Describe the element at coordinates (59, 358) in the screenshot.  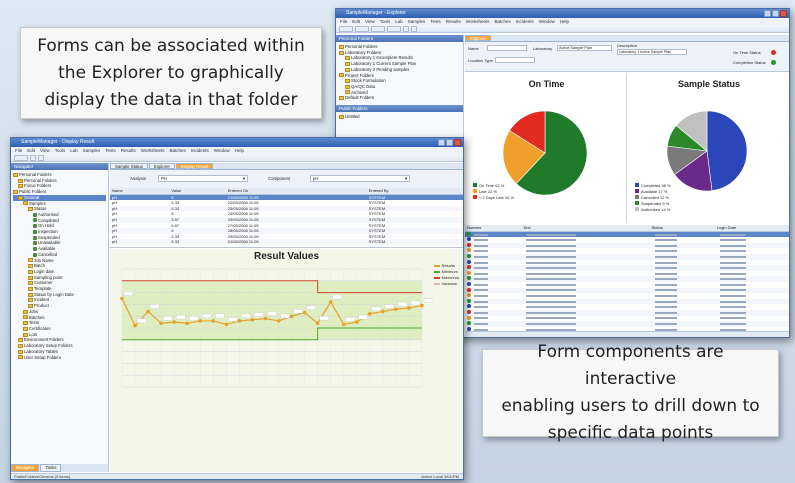
I see `tree-item: User Setup Folders` at that location.